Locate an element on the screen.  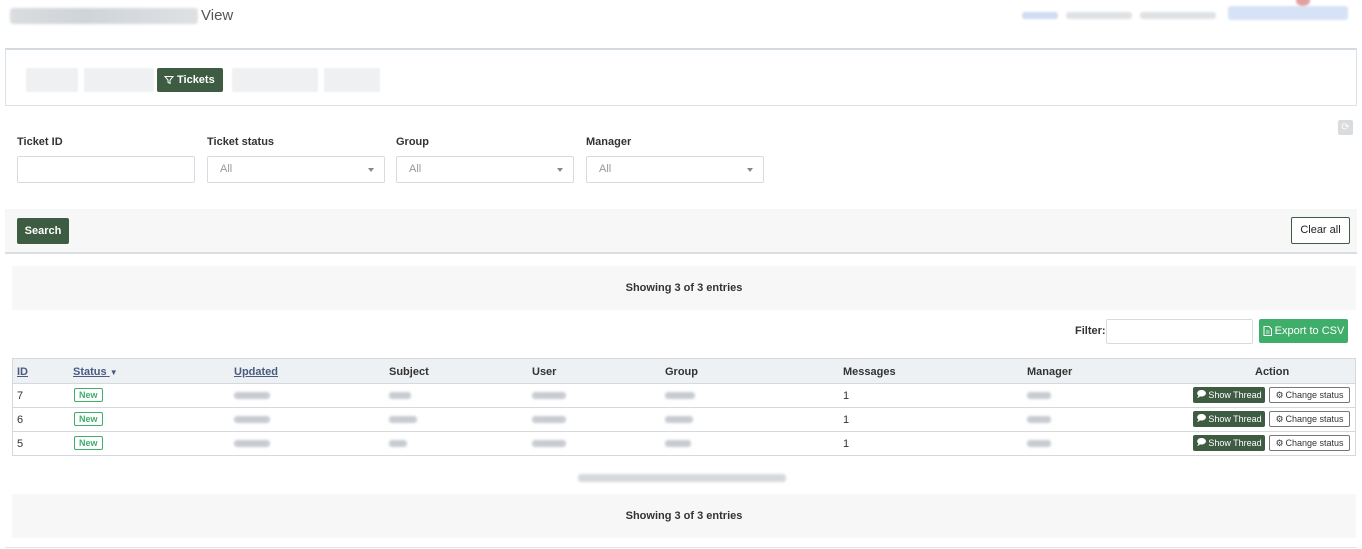
table-filter-label: Filter: is located at coordinates (1090, 331).